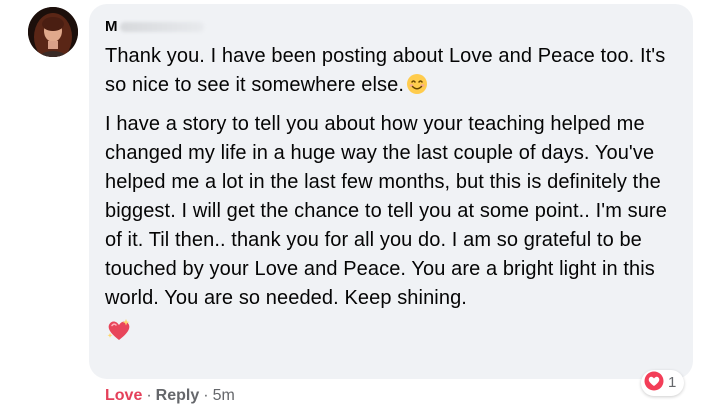 The width and height of the screenshot is (708, 409). Describe the element at coordinates (178, 395) in the screenshot. I see `reply-button: Reply` at that location.